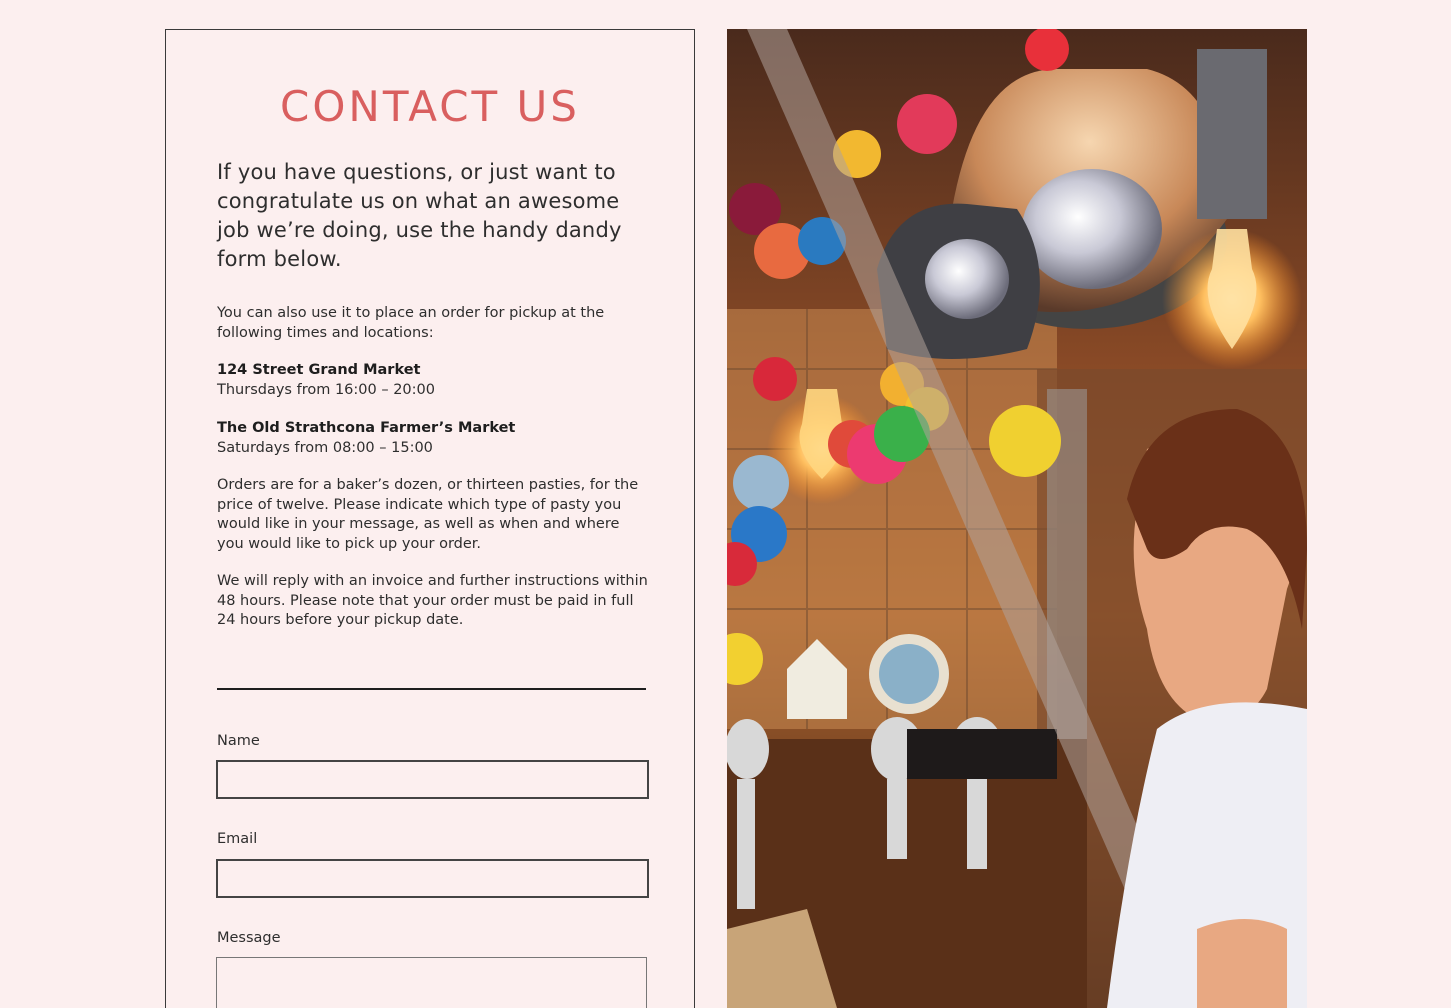  I want to click on page-title: CONTACT US, so click(430, 106).